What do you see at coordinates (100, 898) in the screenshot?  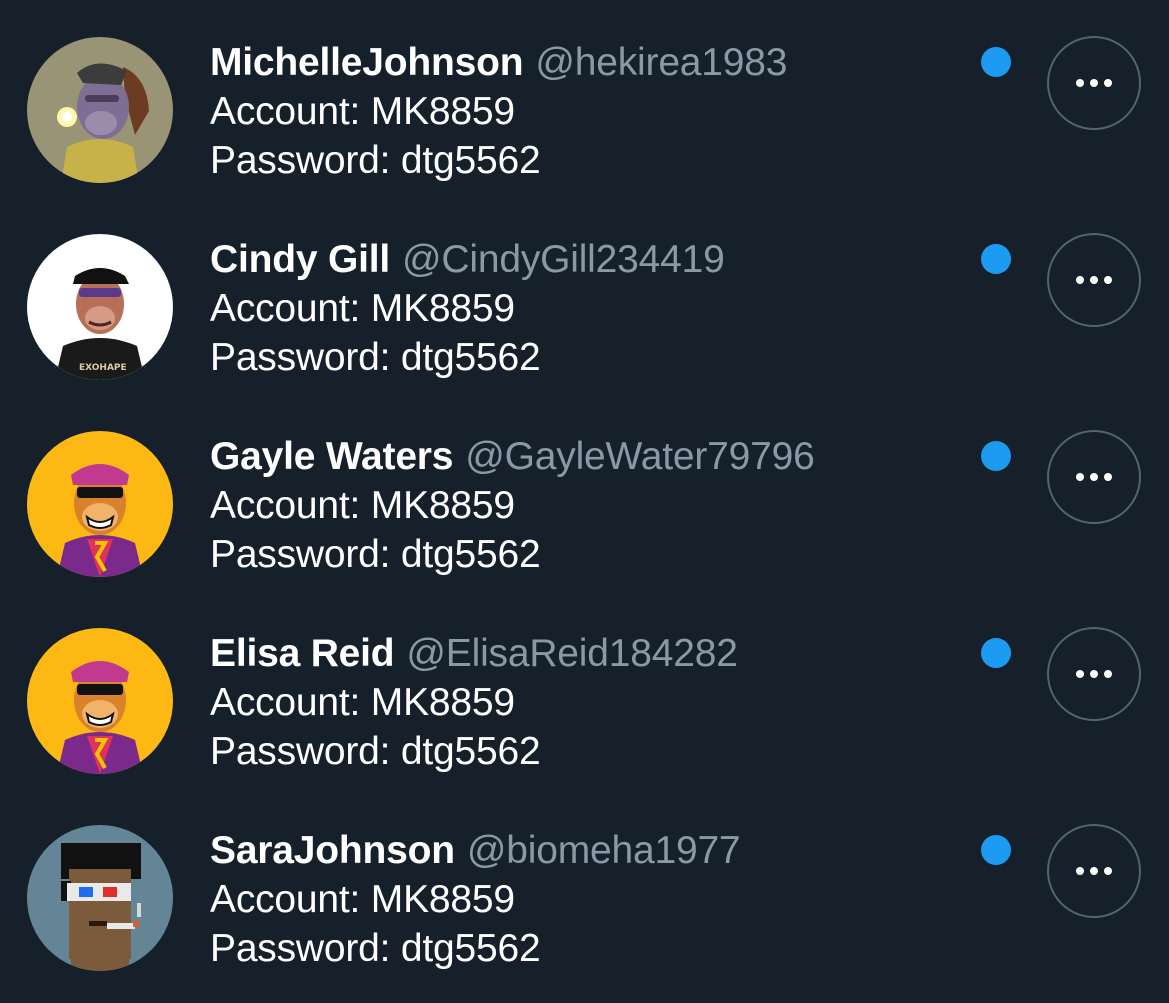 I see `pixel-punk-avatar-icon` at bounding box center [100, 898].